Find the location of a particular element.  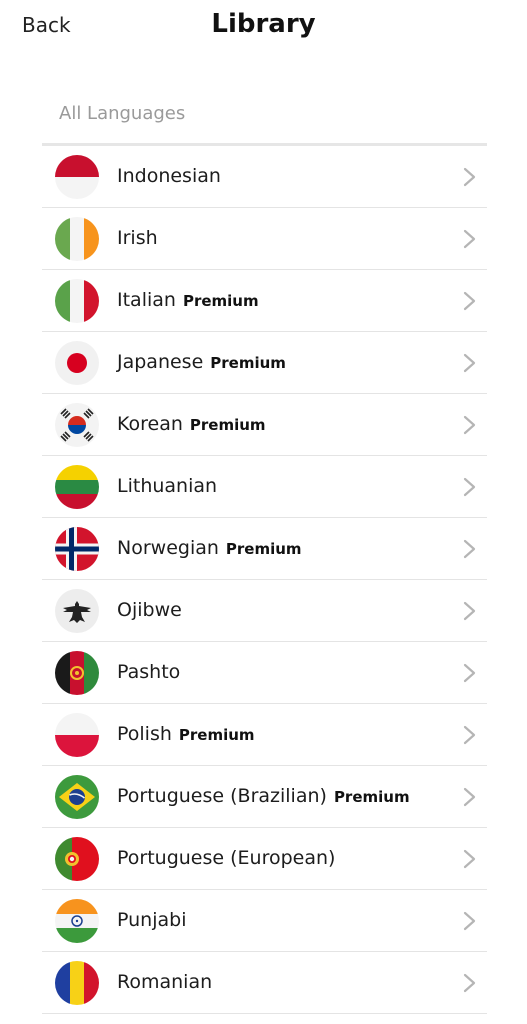

language-name: Irish is located at coordinates (137, 238).